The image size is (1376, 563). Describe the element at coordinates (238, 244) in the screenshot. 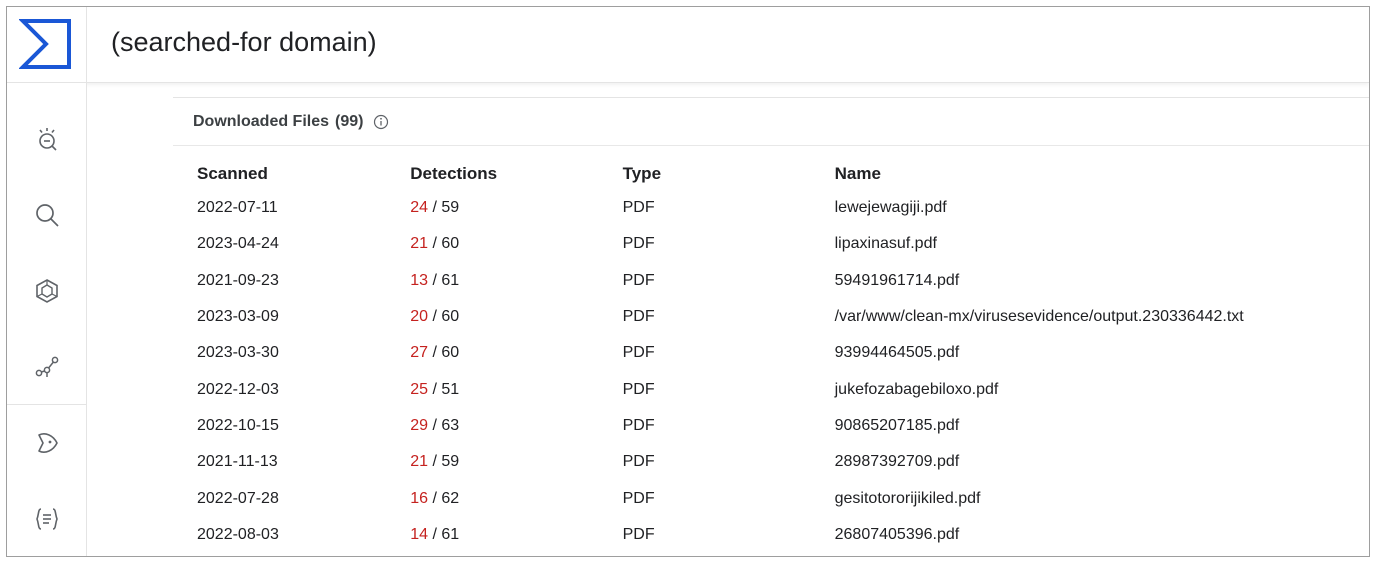

I see `scanned-date: 2023-04-24` at that location.